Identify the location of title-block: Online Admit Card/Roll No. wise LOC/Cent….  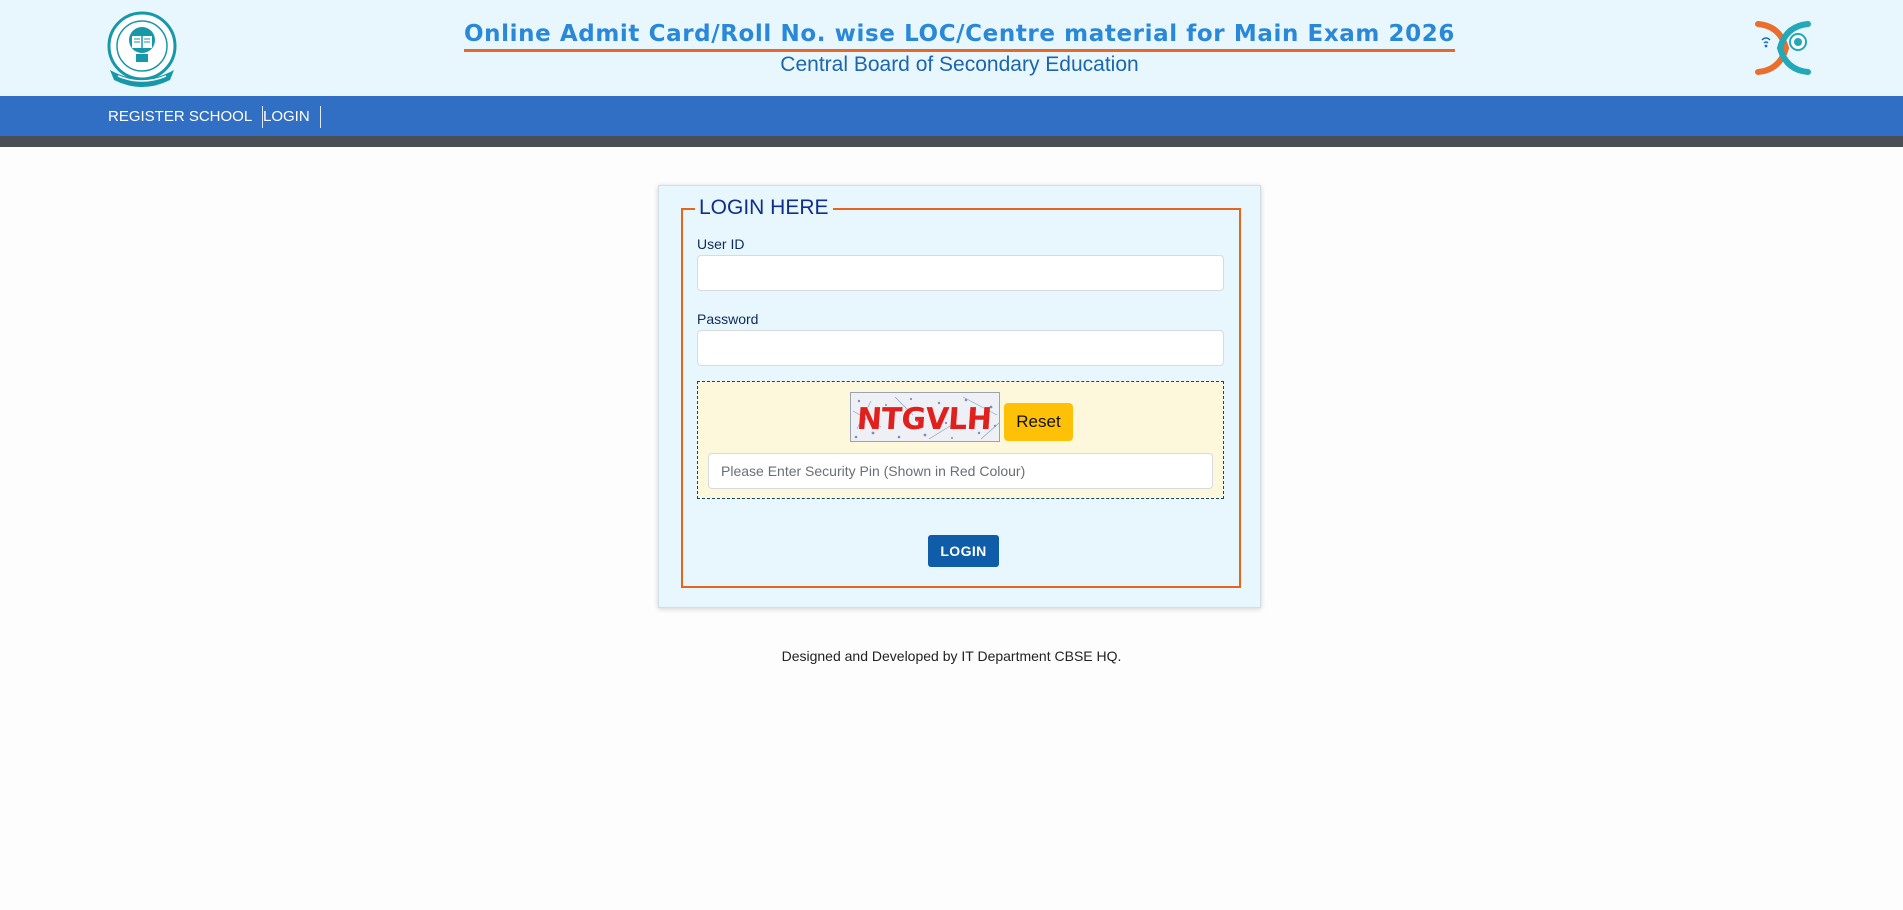
(959, 48).